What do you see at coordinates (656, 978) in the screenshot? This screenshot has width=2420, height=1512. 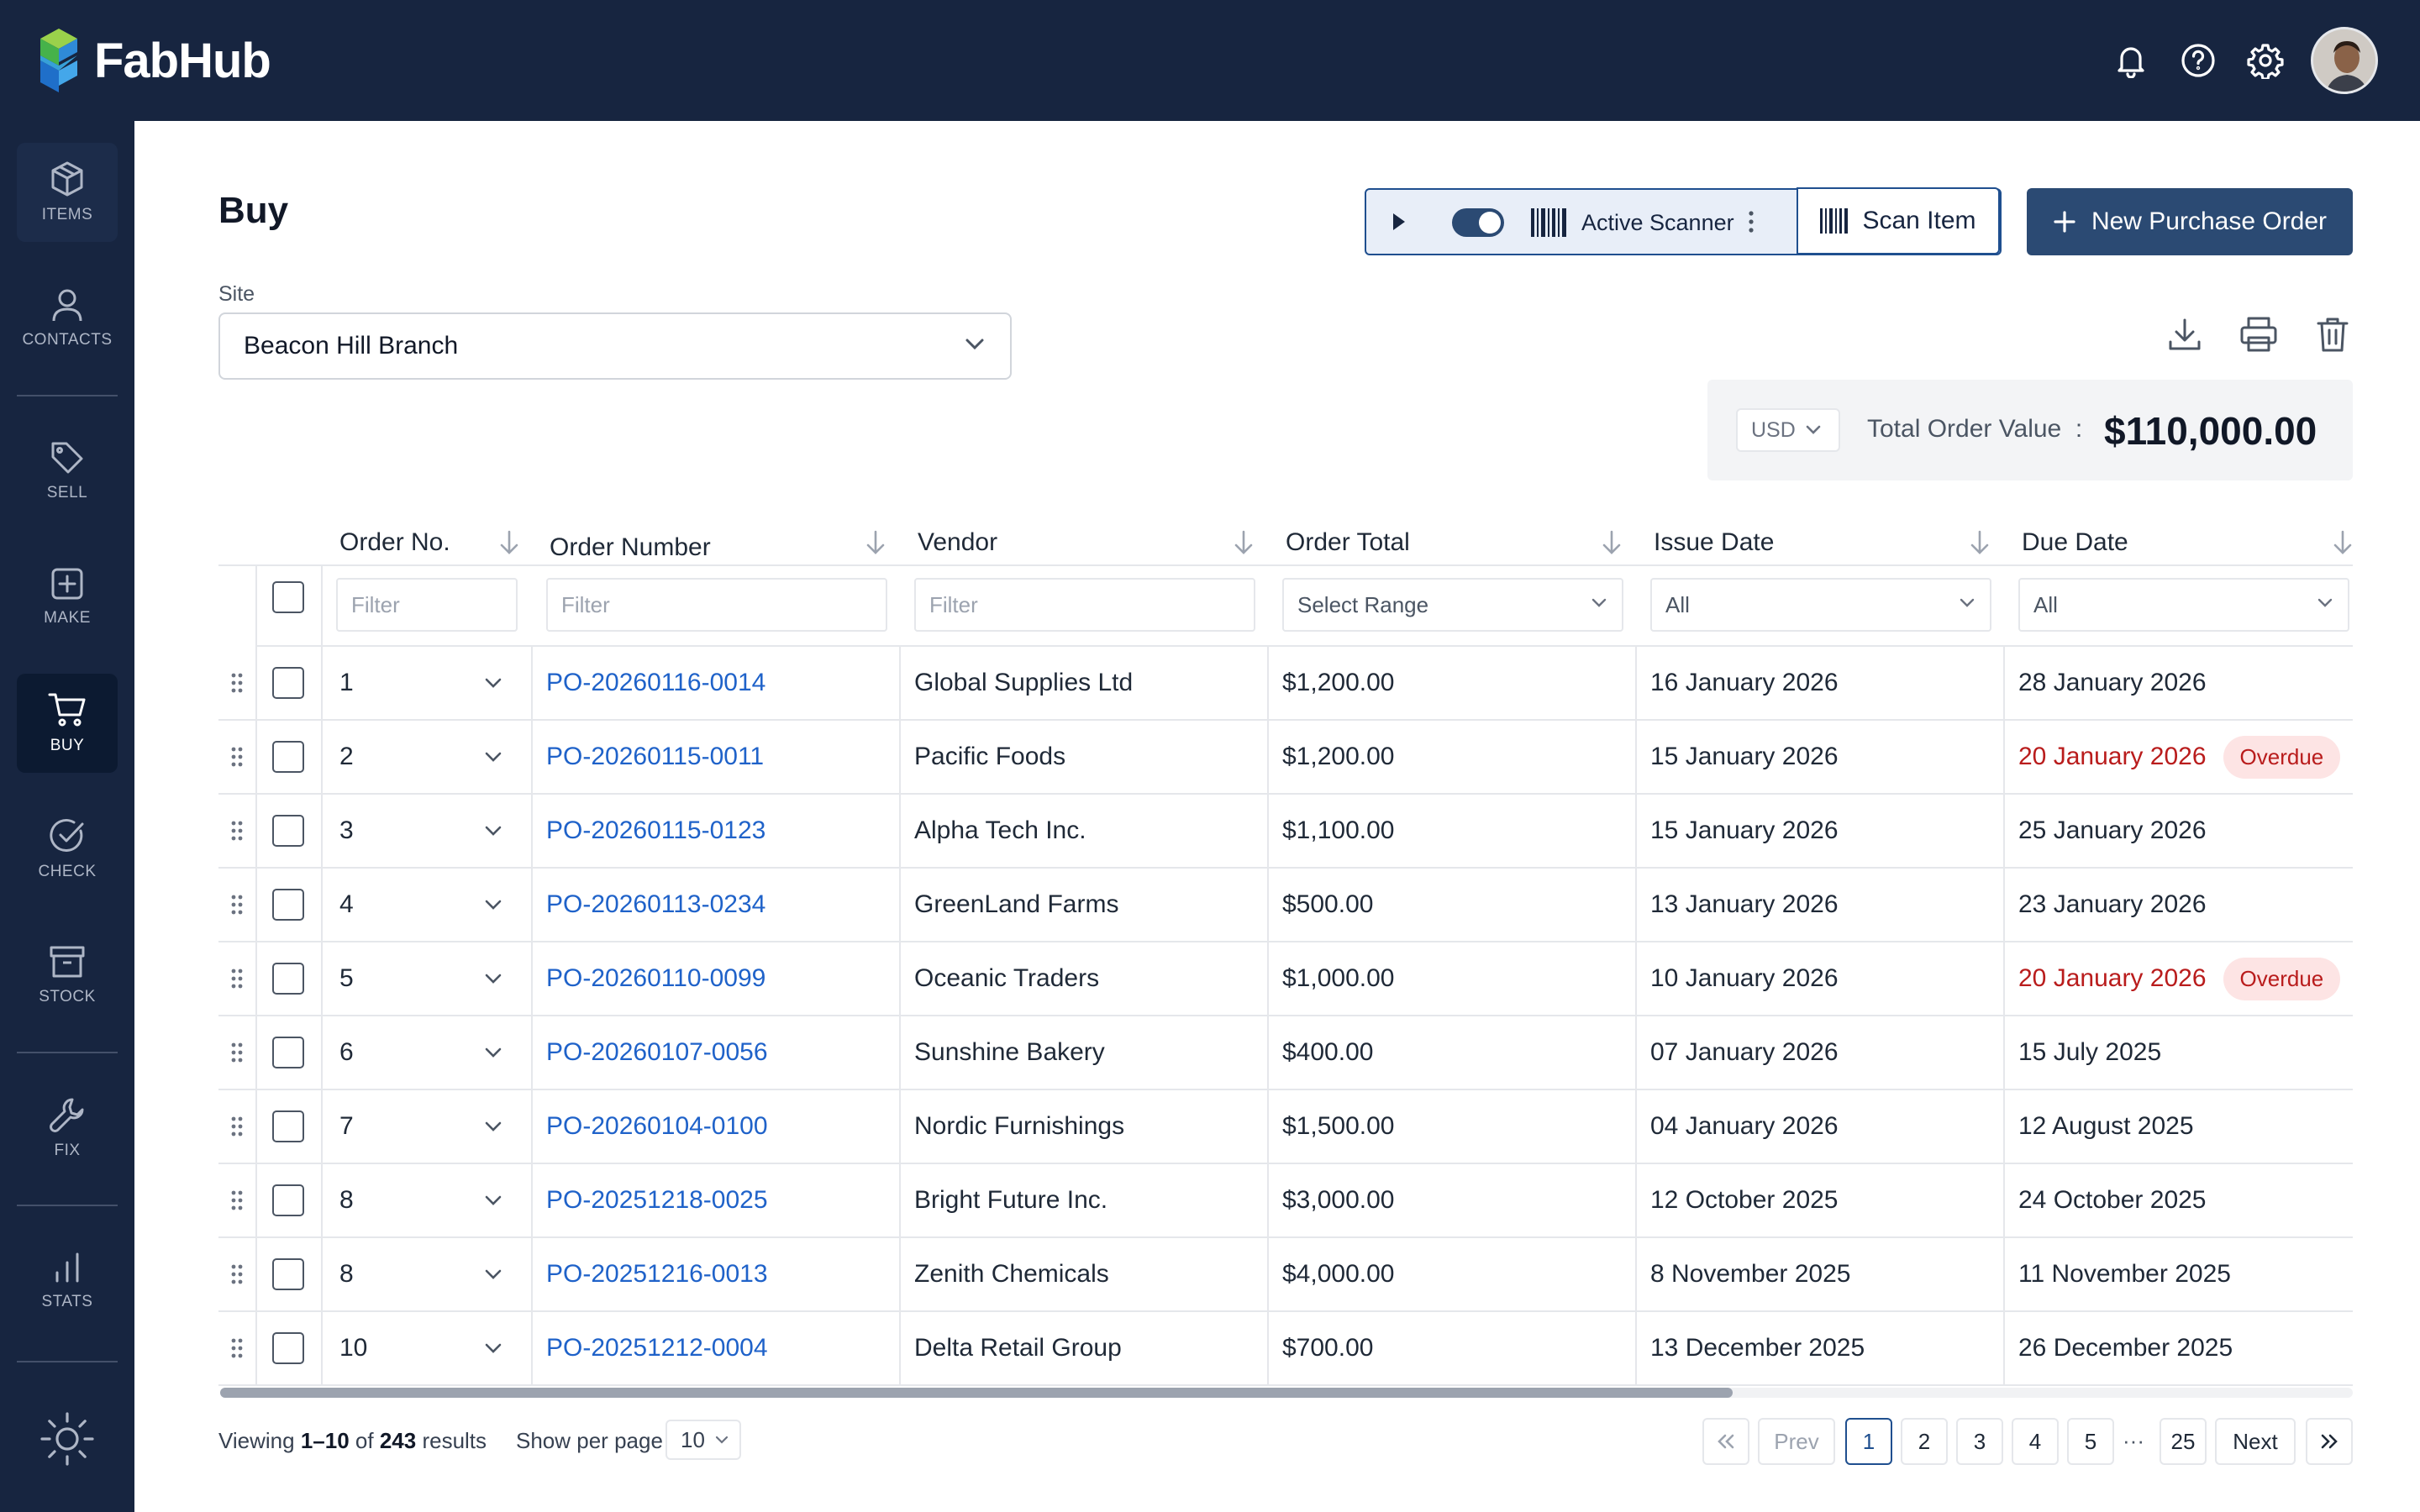 I see `order-number-link: PO-20260110-0099` at bounding box center [656, 978].